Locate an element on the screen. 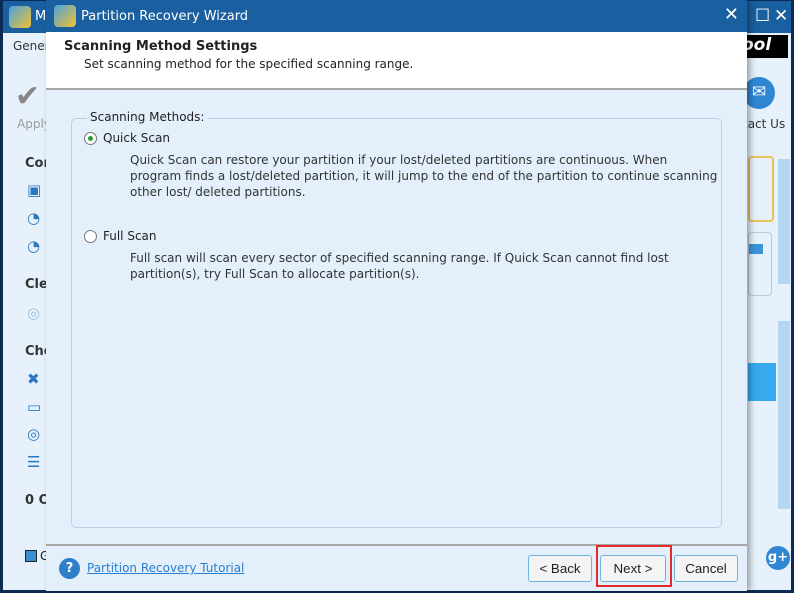  header-title: Scanning Method Settings is located at coordinates (161, 46).